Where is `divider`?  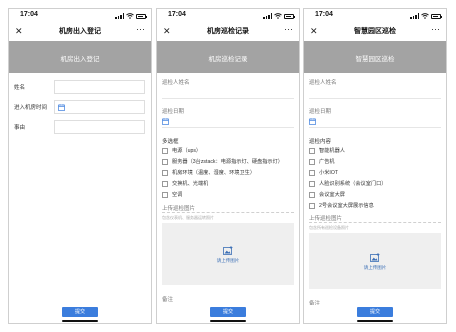
divider is located at coordinates (228, 212).